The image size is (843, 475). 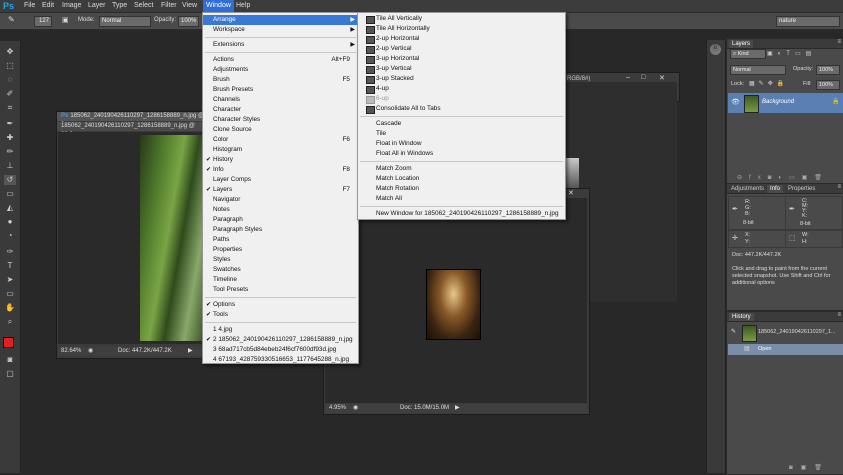 What do you see at coordinates (10, 236) in the screenshot?
I see `dodge-tool-icon: ◔` at bounding box center [10, 236].